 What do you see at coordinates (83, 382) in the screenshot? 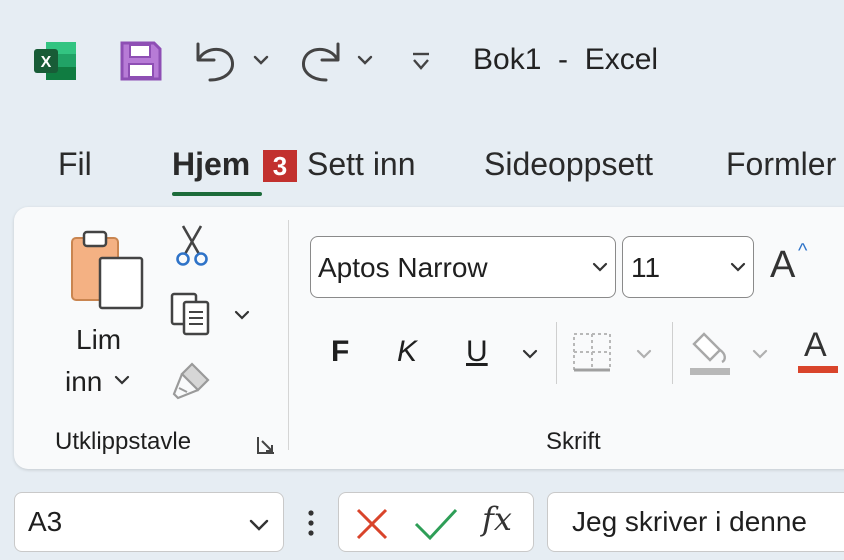
I see `paste-label-line2: inn` at bounding box center [83, 382].